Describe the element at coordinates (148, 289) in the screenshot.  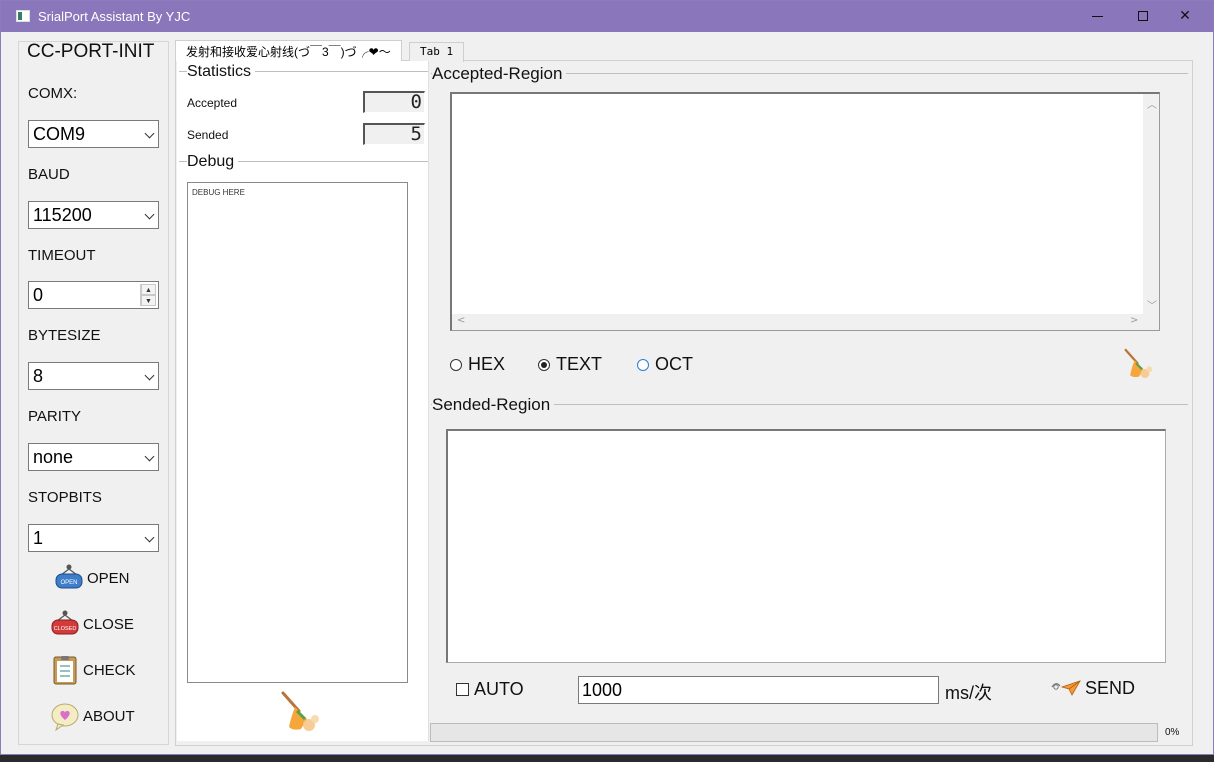
I see `spin-up-icon: ▲` at that location.